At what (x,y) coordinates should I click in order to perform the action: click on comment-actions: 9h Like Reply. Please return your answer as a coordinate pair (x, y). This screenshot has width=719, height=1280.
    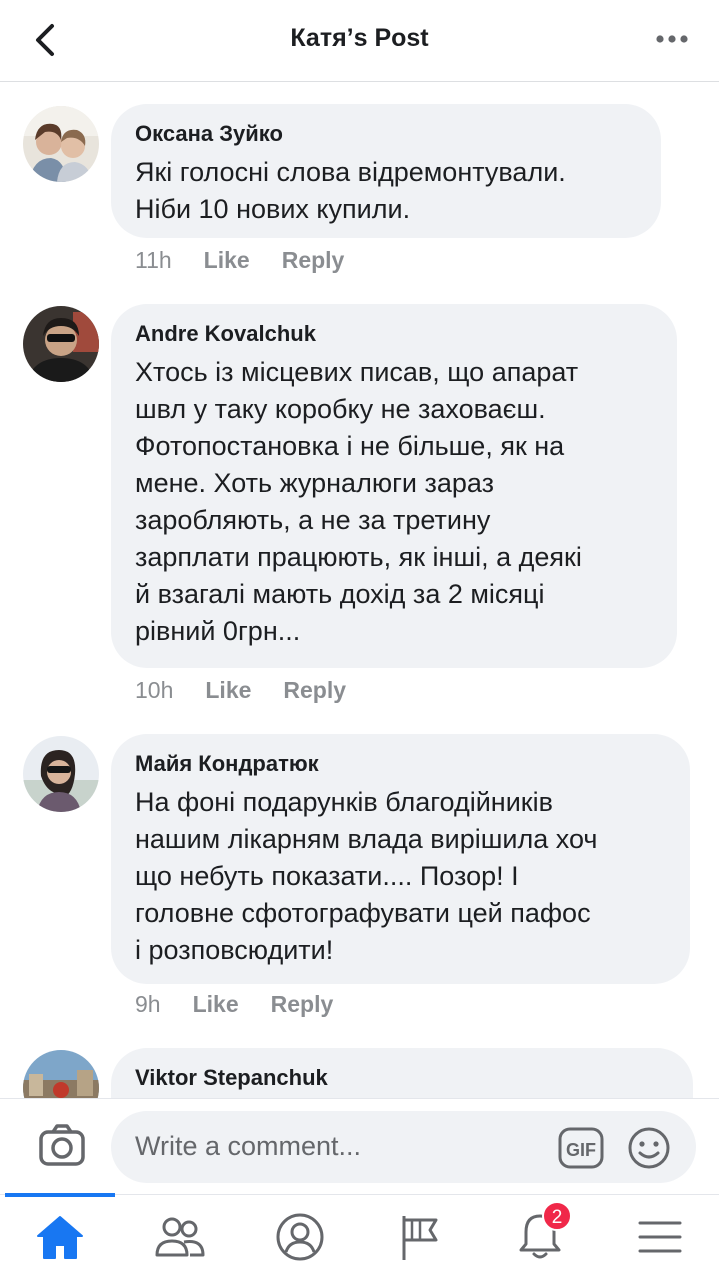
    Looking at the image, I should click on (250, 1004).